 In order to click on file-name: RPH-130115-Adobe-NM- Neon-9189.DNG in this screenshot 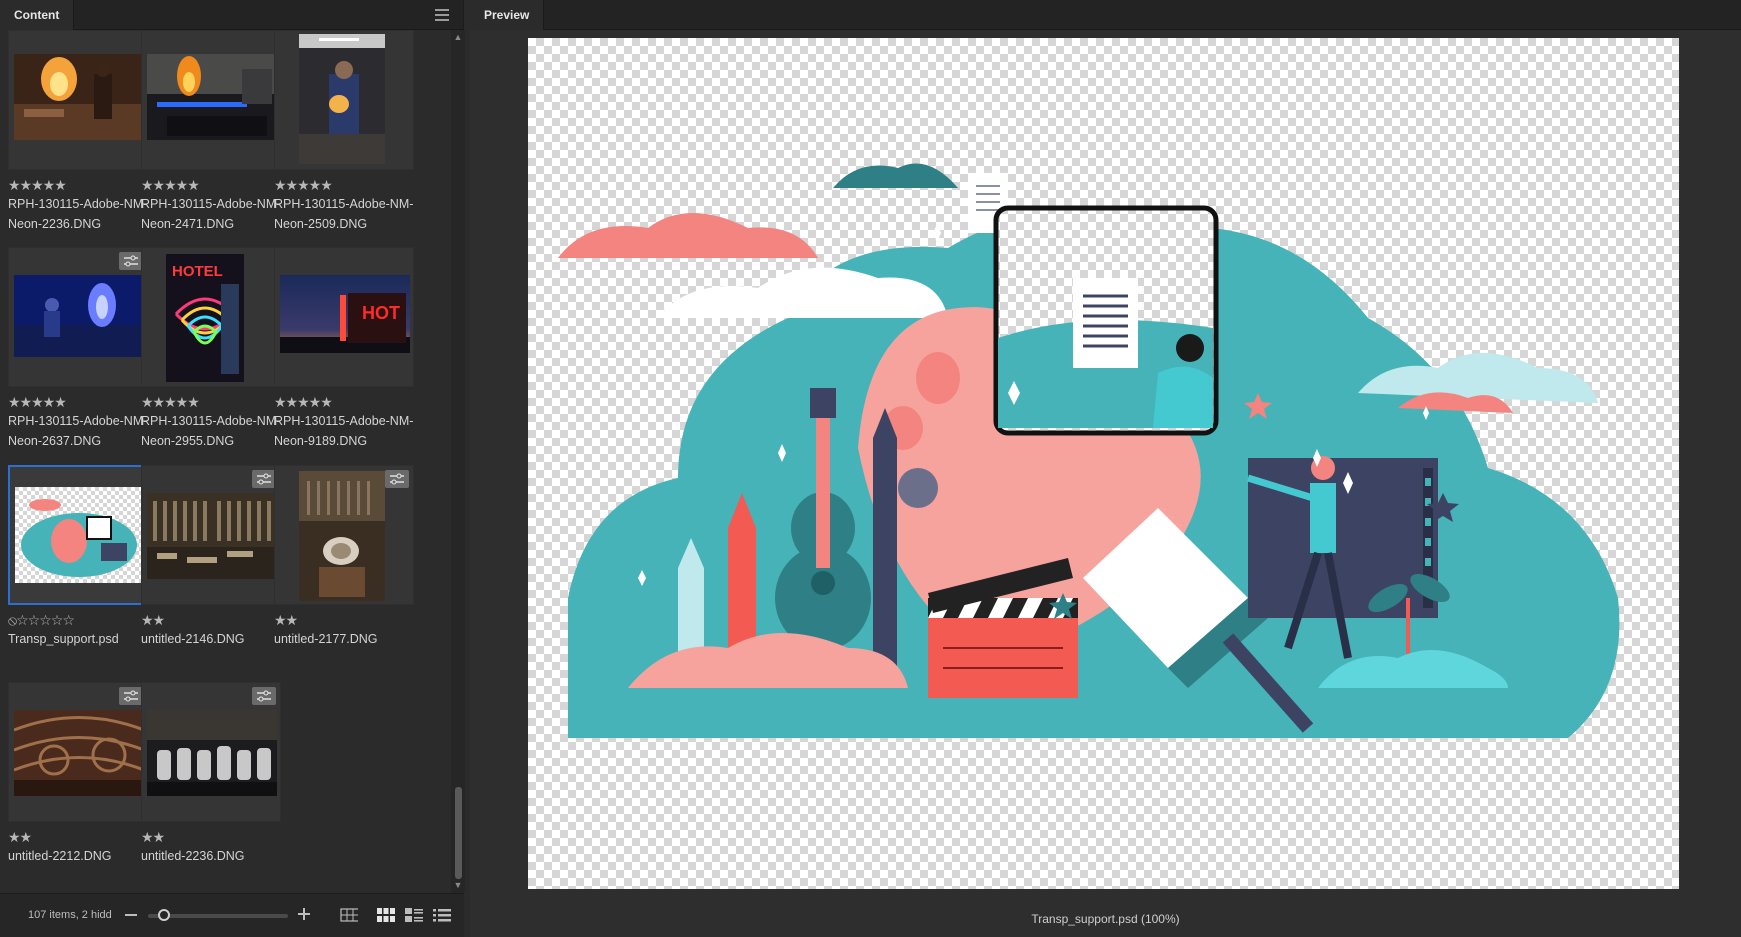, I will do `click(344, 431)`.